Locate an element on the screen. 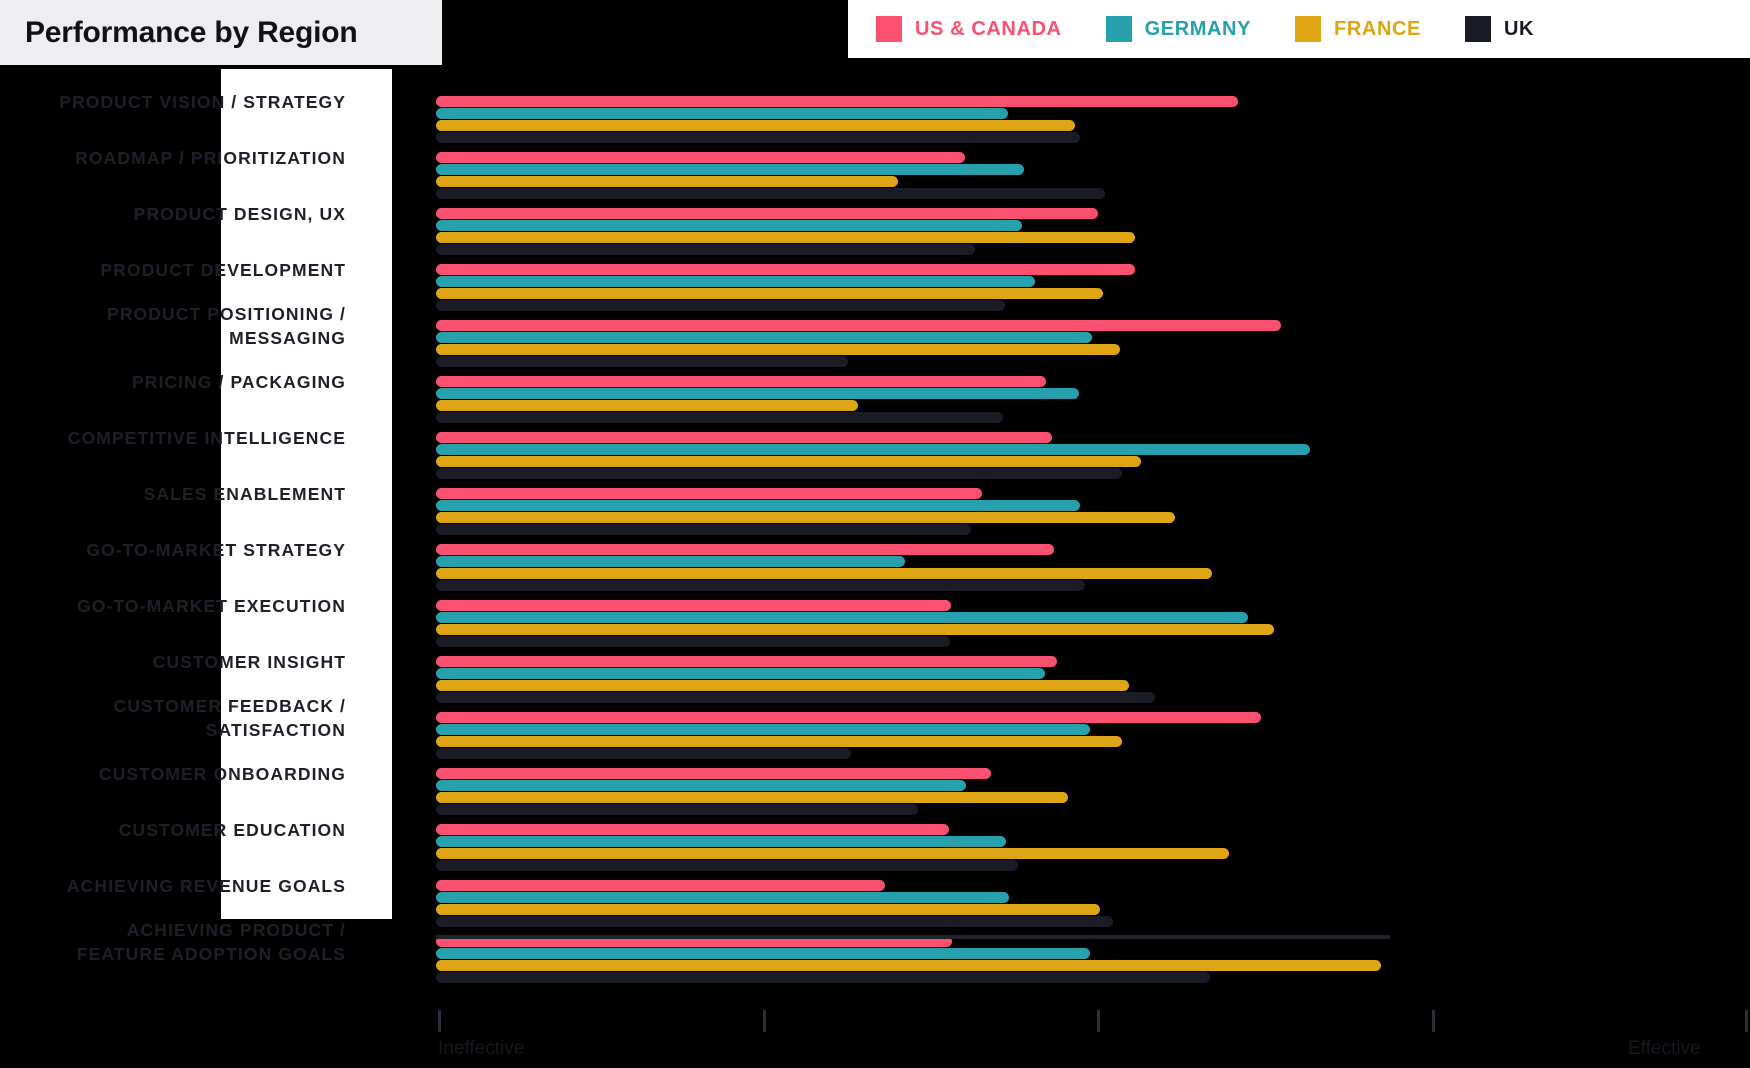 The image size is (1750, 1068). bar-group: ACHIEVING REVENUE GOALS is located at coordinates (875, 890).